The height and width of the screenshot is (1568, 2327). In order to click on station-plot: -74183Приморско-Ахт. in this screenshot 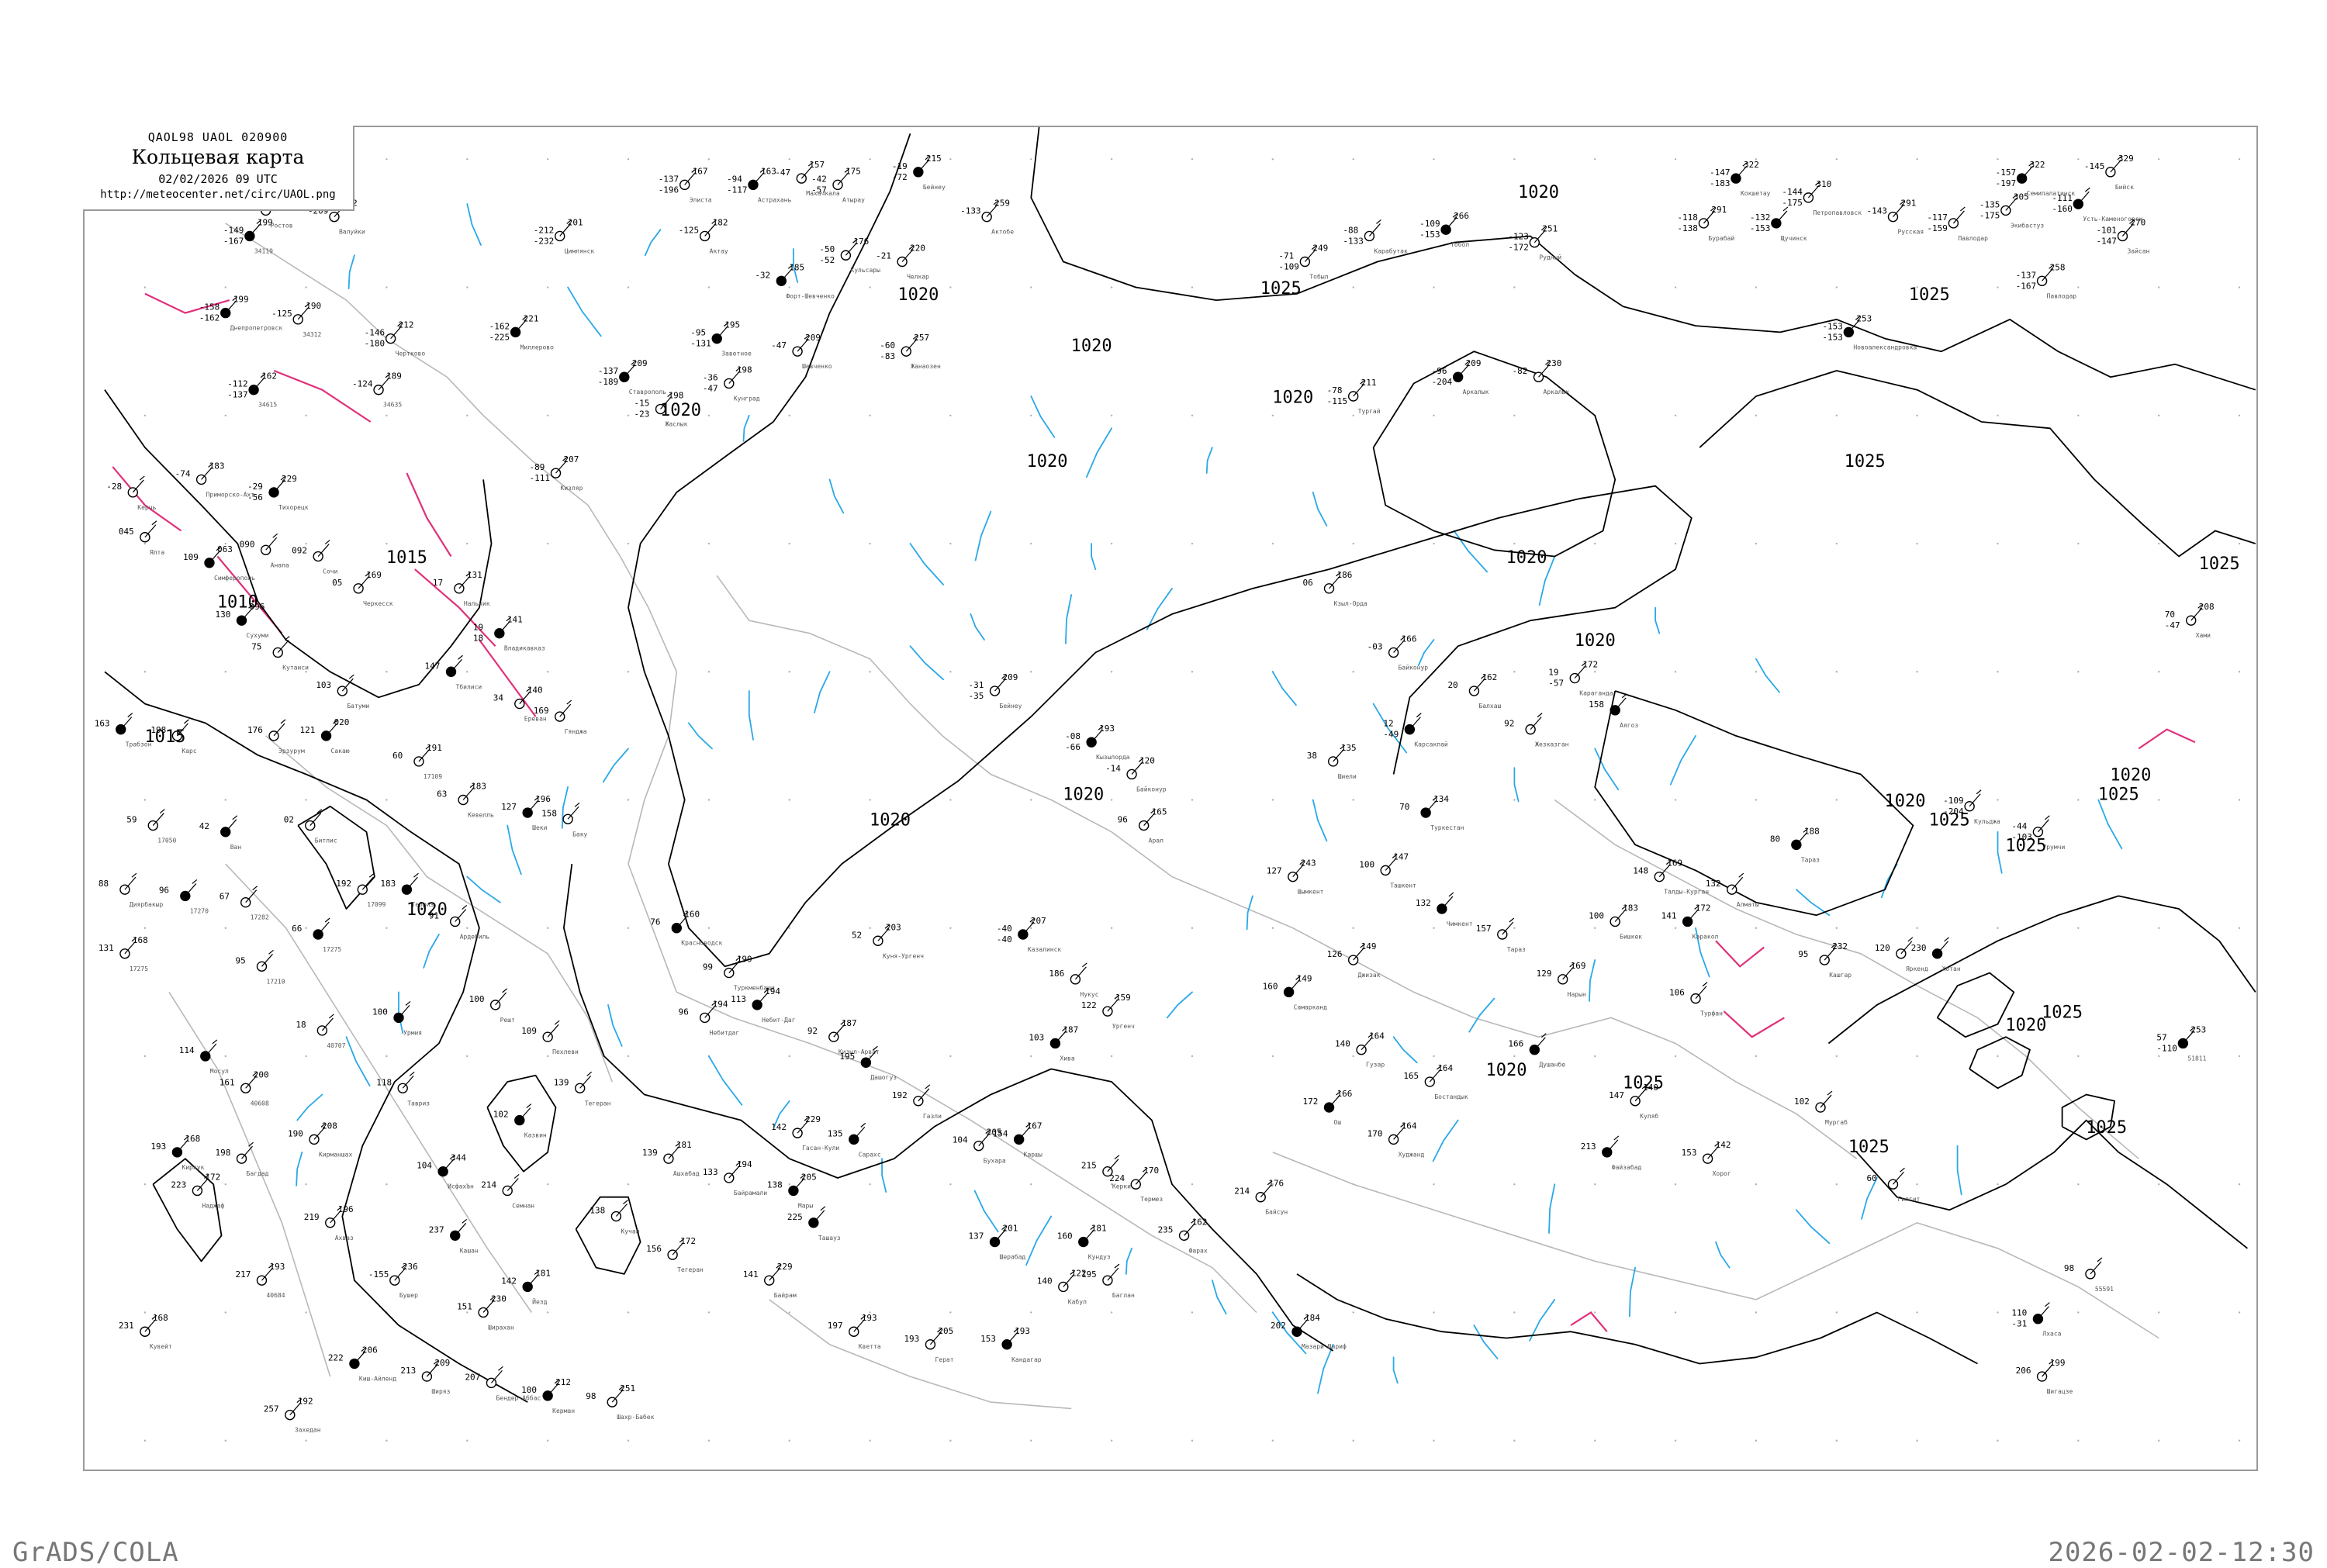, I will do `click(216, 479)`.